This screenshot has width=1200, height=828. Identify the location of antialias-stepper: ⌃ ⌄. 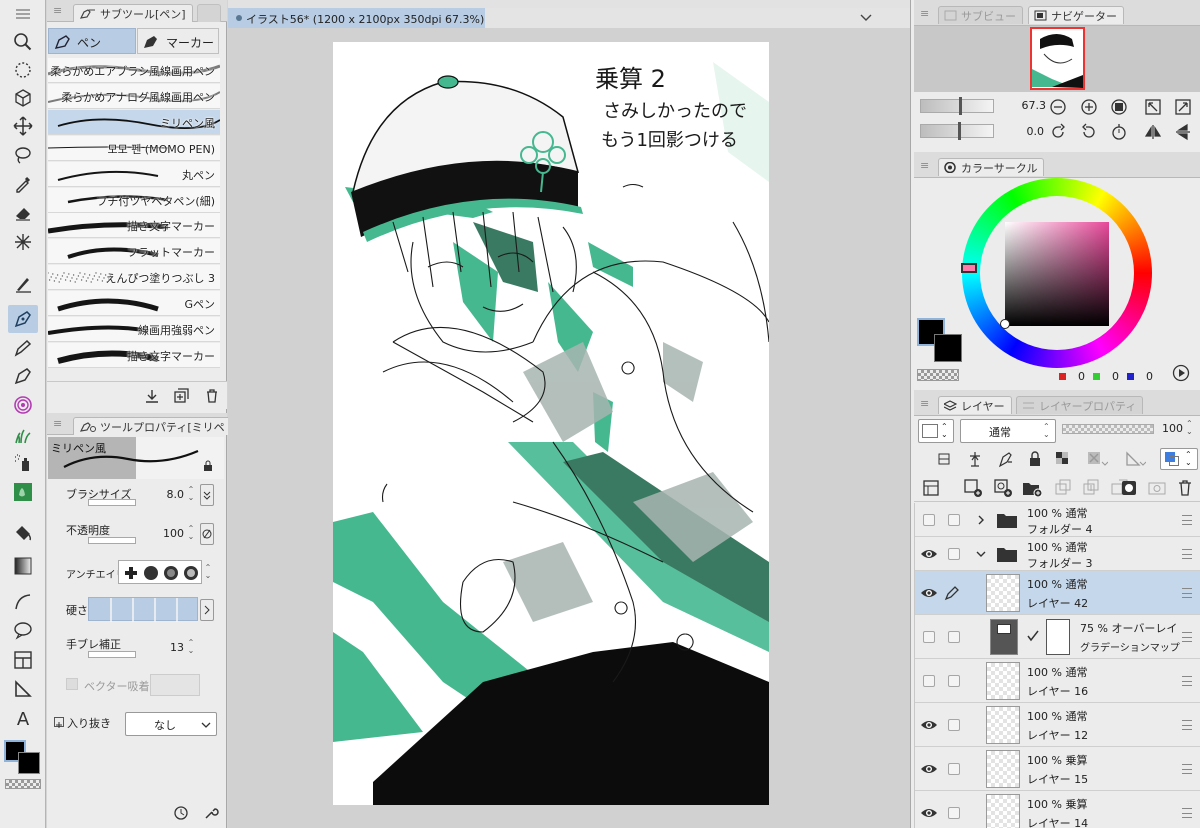
(208, 572).